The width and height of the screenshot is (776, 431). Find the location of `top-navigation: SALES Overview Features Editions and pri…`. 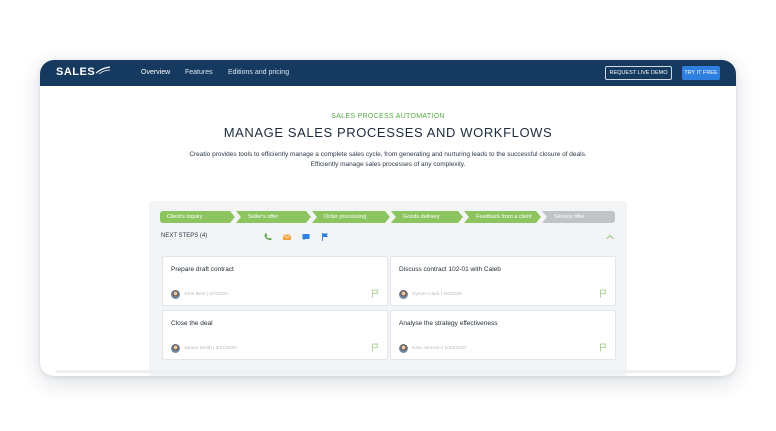

top-navigation: SALES Overview Features Editions and pri… is located at coordinates (388, 73).